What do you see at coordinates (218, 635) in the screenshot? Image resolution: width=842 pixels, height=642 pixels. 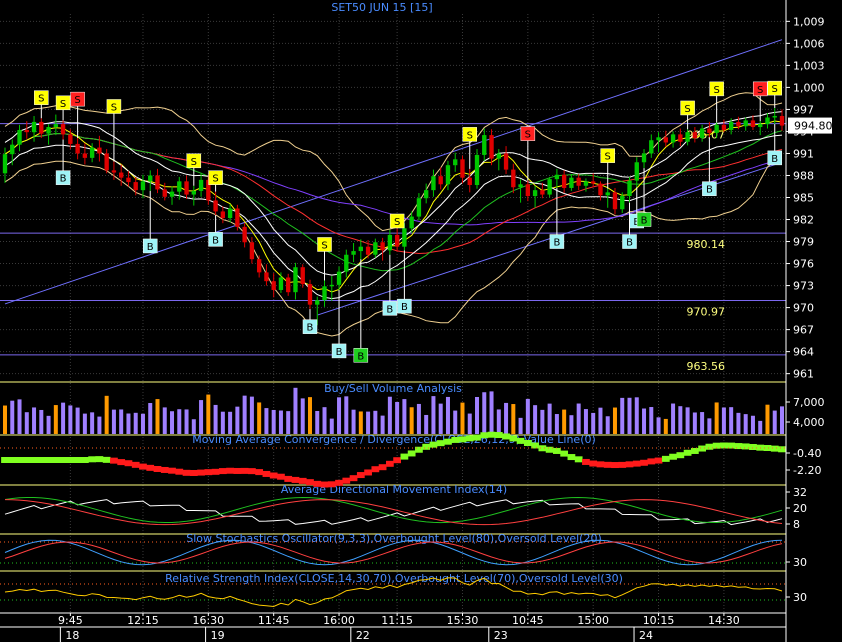 I see `date-tick-label: 19` at bounding box center [218, 635].